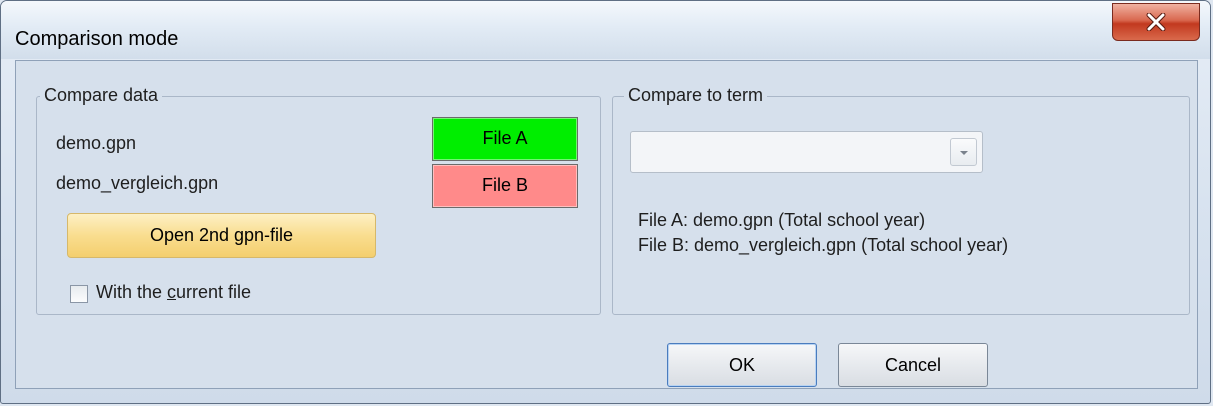 This screenshot has width=1213, height=406. I want to click on title-bar: Comparison mode, so click(605, 30).